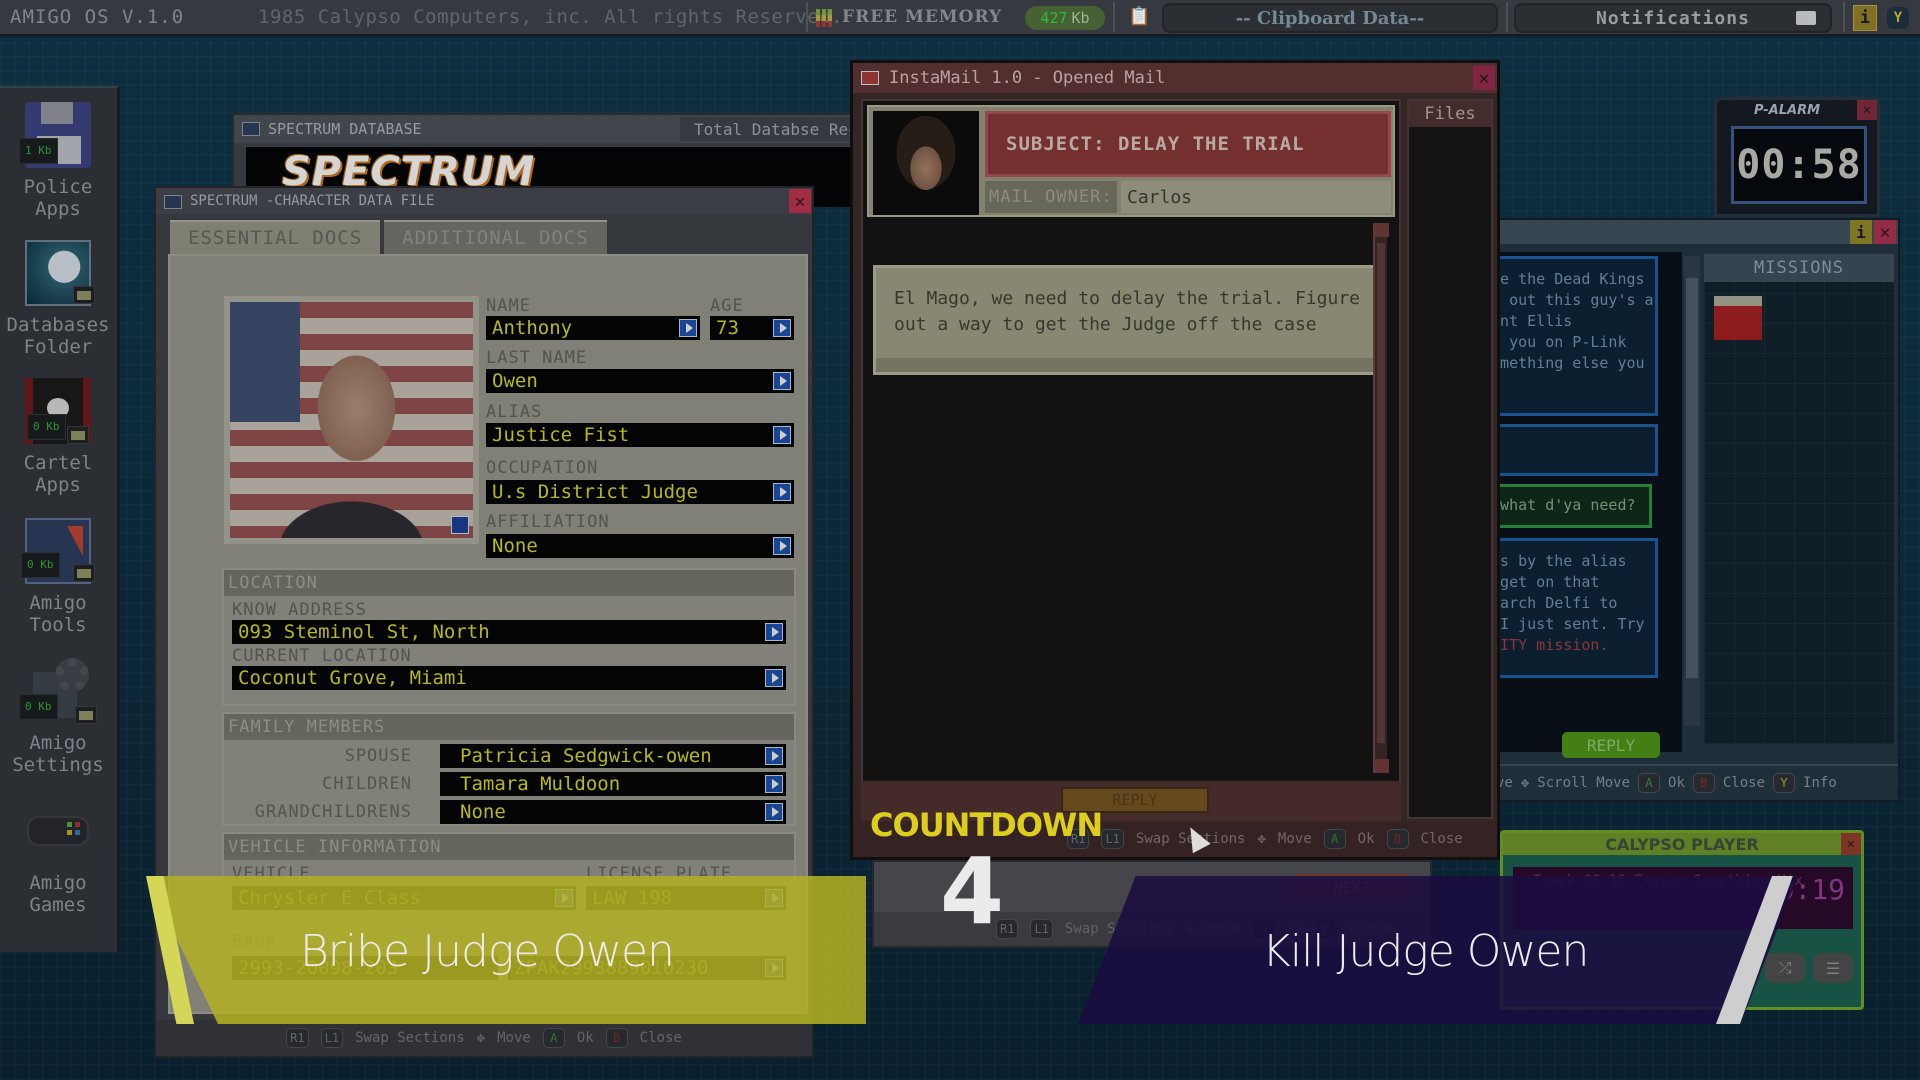 The image size is (1920, 1080). I want to click on free-memory-value: 427 Kb, so click(1065, 18).